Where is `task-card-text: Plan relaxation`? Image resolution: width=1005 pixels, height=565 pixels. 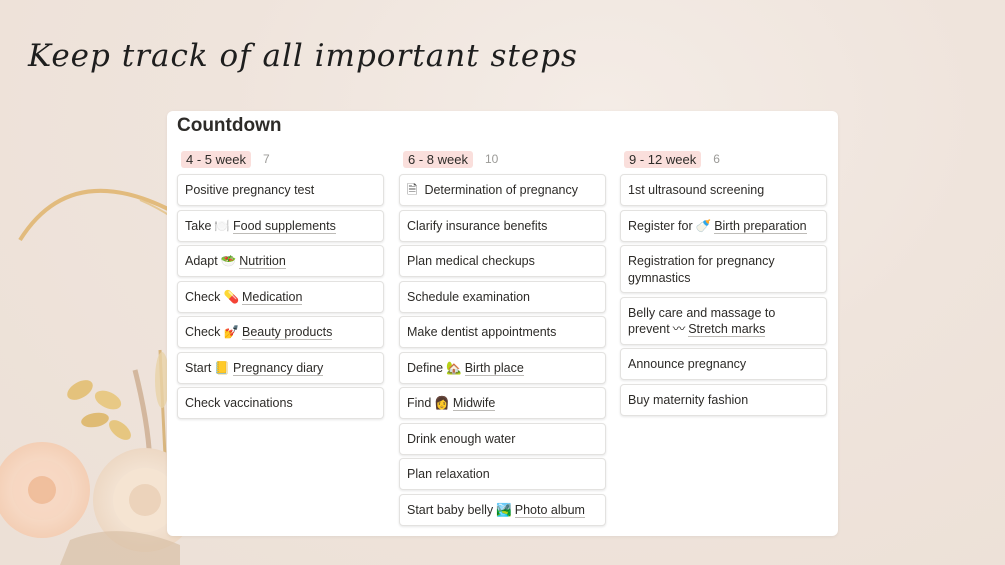
task-card-text: Plan relaxation is located at coordinates (448, 474).